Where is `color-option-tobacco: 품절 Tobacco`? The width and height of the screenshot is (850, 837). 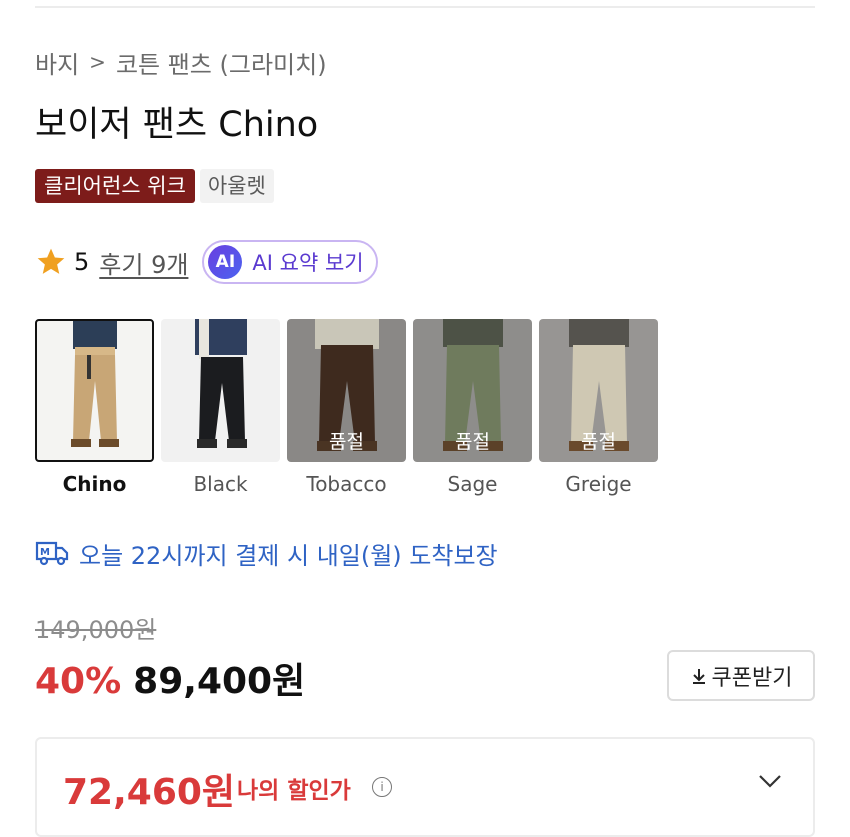 color-option-tobacco: 품절 Tobacco is located at coordinates (346, 407).